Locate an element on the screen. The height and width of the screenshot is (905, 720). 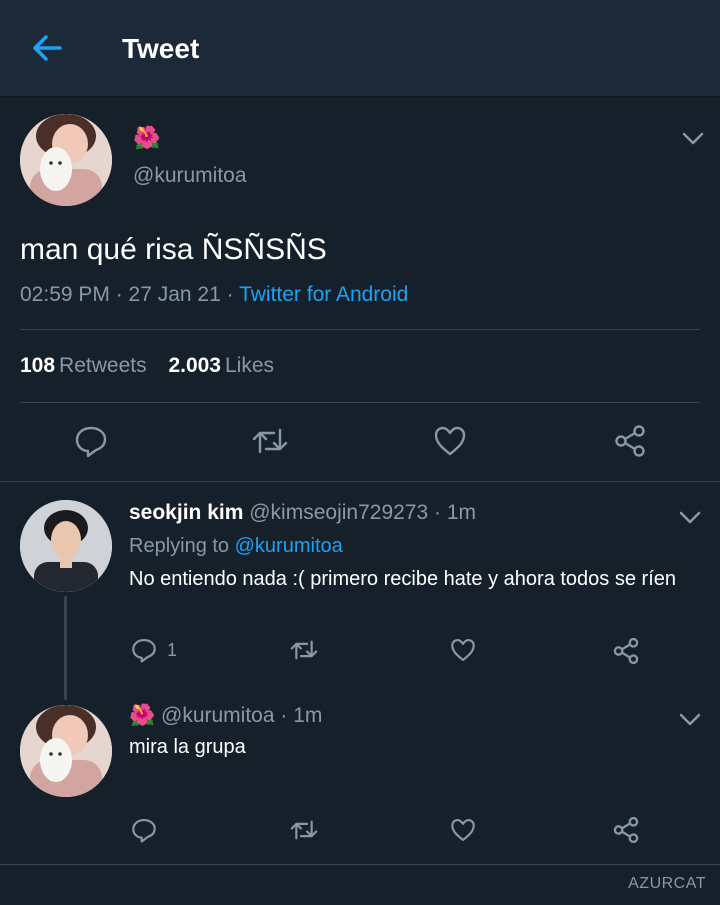
reply-header: 🌺 @kurumitoa · 1m is located at coordinates (225, 716).